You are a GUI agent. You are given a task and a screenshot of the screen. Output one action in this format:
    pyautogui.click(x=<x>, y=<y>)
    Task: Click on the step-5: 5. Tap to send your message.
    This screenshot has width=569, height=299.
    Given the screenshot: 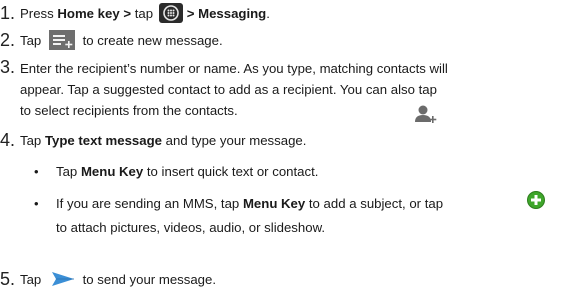 What is the action you would take?
    pyautogui.click(x=284, y=281)
    